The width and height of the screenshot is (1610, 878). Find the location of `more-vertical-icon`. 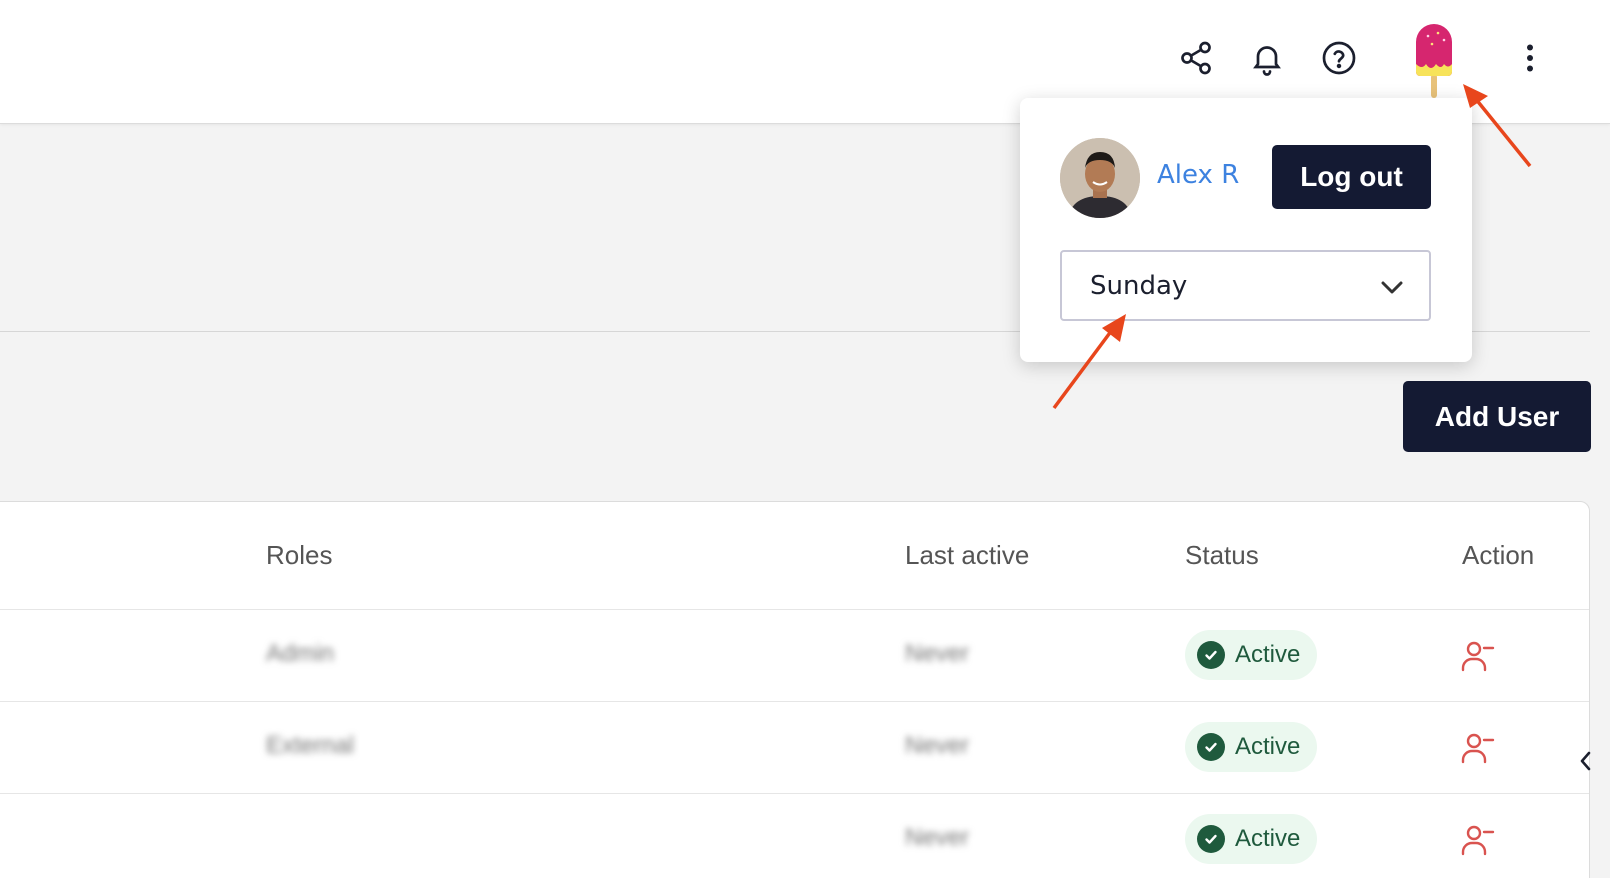

more-vertical-icon is located at coordinates (1530, 58).